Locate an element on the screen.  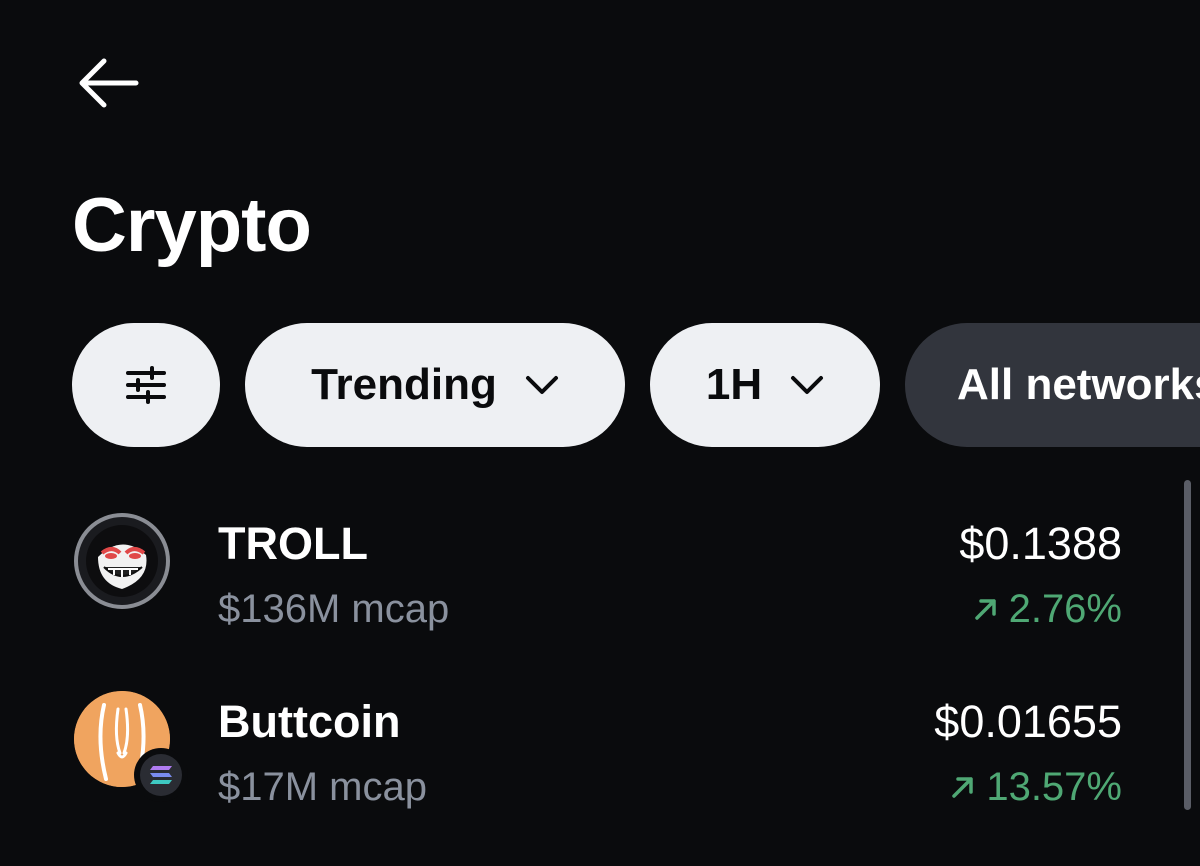
sort-dropdown: Trending is located at coordinates (435, 385).